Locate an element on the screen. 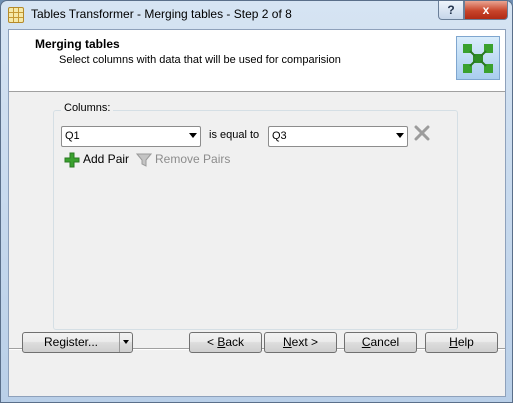 Image resolution: width=513 pixels, height=403 pixels. next-button: Next > is located at coordinates (300, 342).